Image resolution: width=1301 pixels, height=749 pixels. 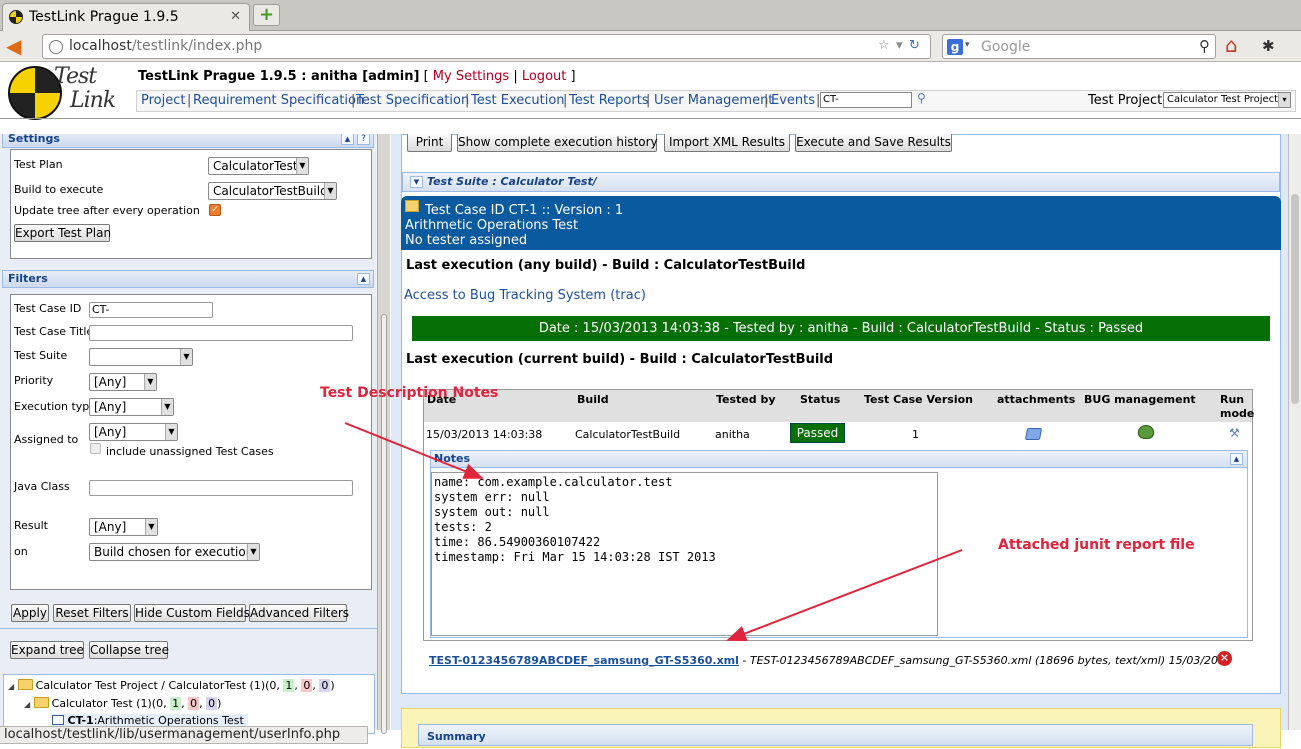 What do you see at coordinates (1234, 433) in the screenshot?
I see `wrench-icon: ⚒` at bounding box center [1234, 433].